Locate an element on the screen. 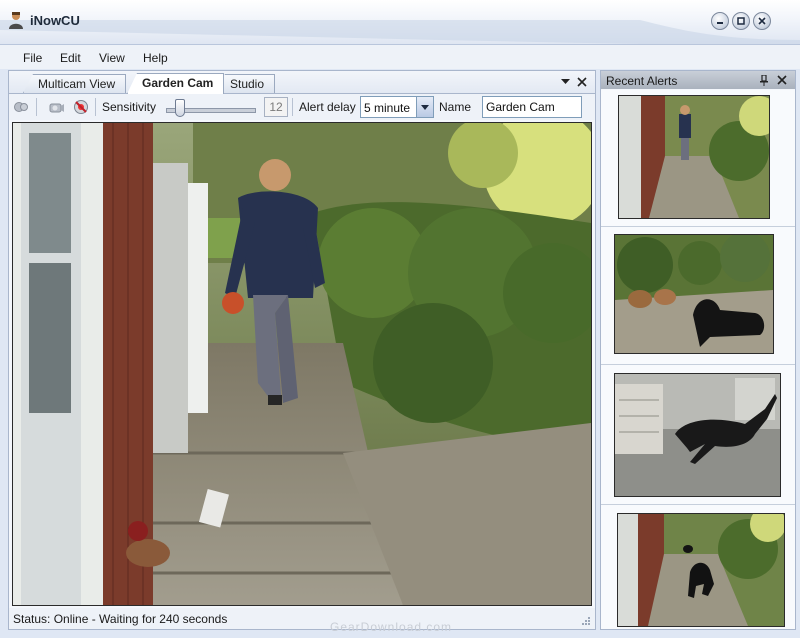 The width and height of the screenshot is (800, 638). alert-image-dog is located at coordinates (694, 294).